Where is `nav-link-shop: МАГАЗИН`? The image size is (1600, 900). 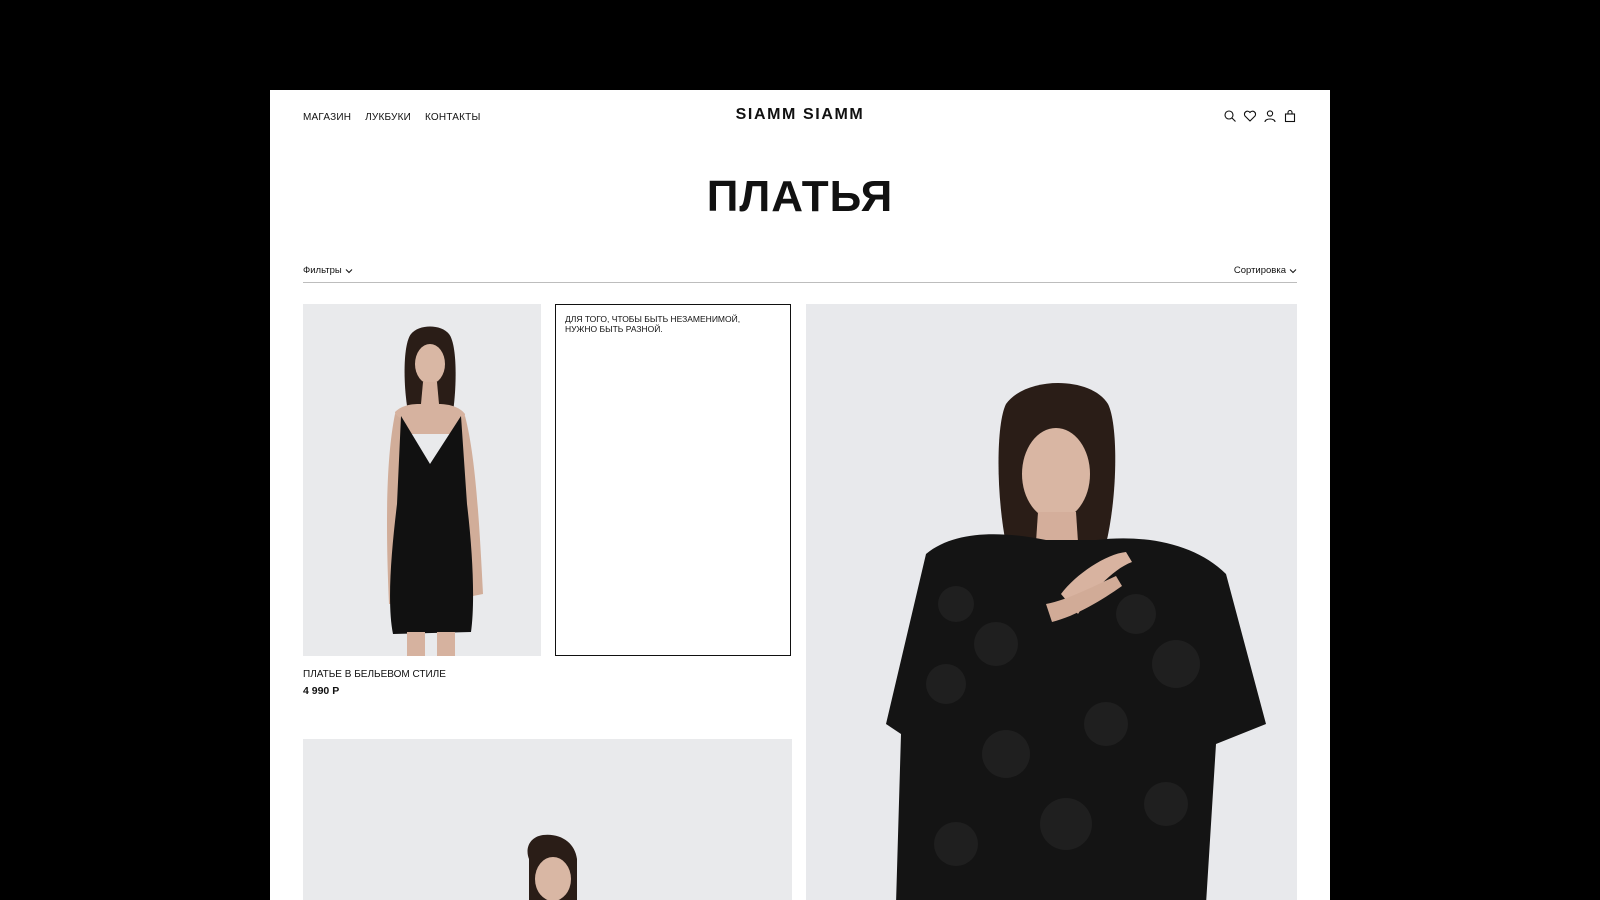 nav-link-shop: МАГАЗИН is located at coordinates (327, 117).